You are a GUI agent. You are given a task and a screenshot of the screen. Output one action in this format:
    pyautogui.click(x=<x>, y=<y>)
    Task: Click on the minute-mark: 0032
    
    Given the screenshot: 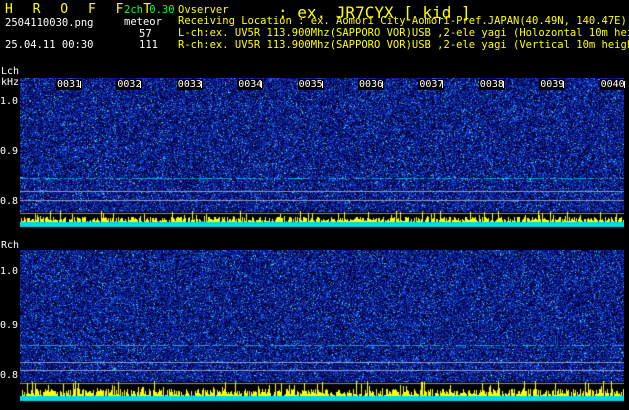 What is the action you would take?
    pyautogui.click(x=129, y=84)
    